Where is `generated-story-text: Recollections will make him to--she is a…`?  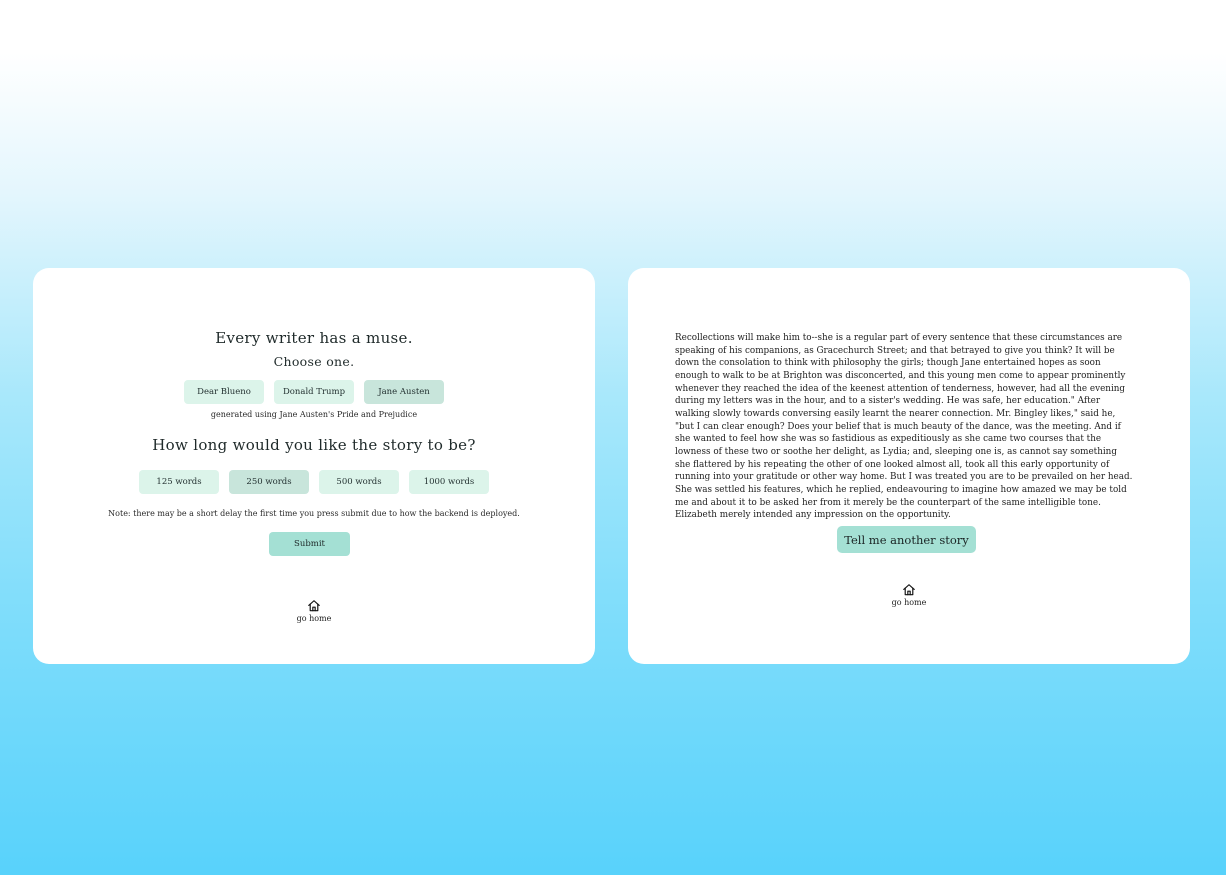
generated-story-text: Recollections will make him to--she is a… is located at coordinates (904, 427).